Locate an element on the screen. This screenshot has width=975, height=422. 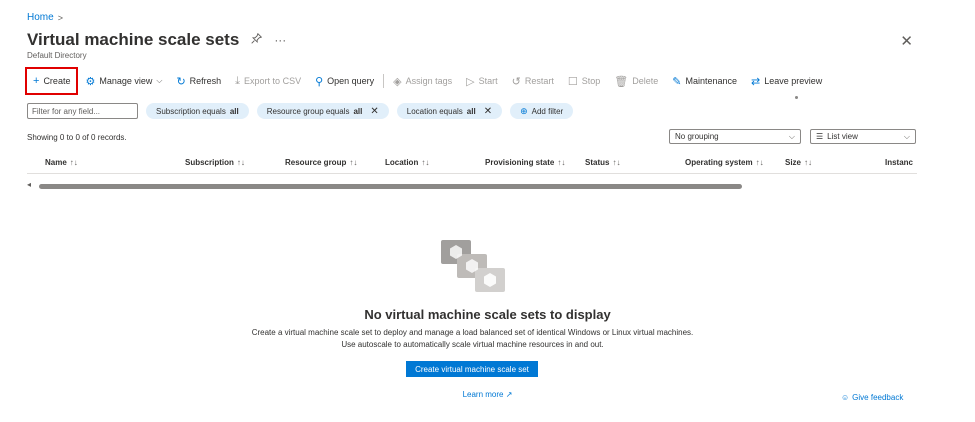
scale-set-icon is located at coordinates (473, 266).